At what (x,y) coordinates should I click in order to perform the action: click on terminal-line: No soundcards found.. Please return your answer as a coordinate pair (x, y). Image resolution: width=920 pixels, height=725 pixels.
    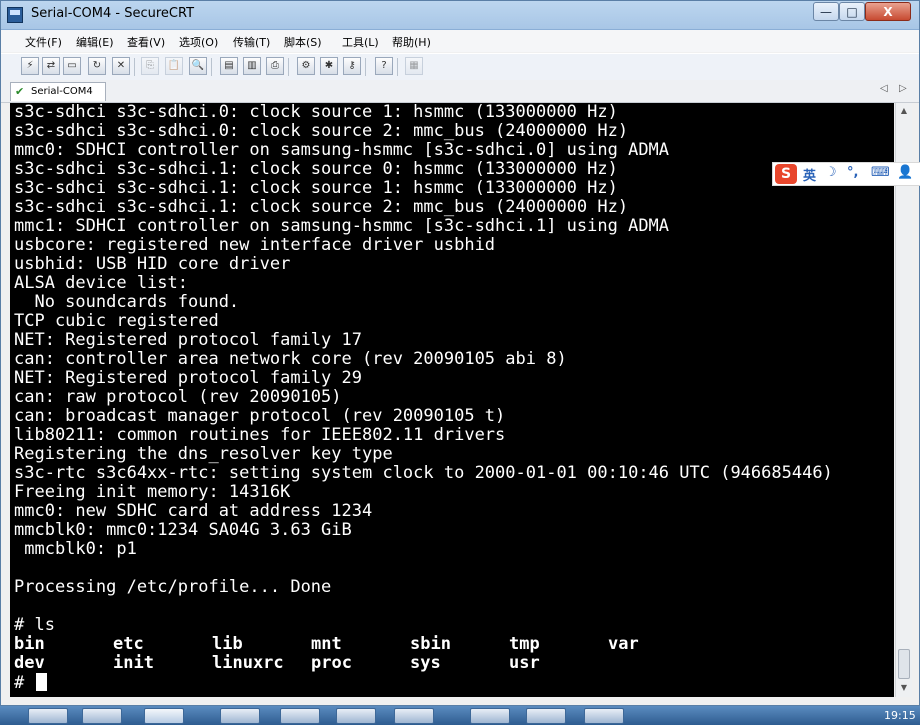
    Looking at the image, I should click on (127, 302).